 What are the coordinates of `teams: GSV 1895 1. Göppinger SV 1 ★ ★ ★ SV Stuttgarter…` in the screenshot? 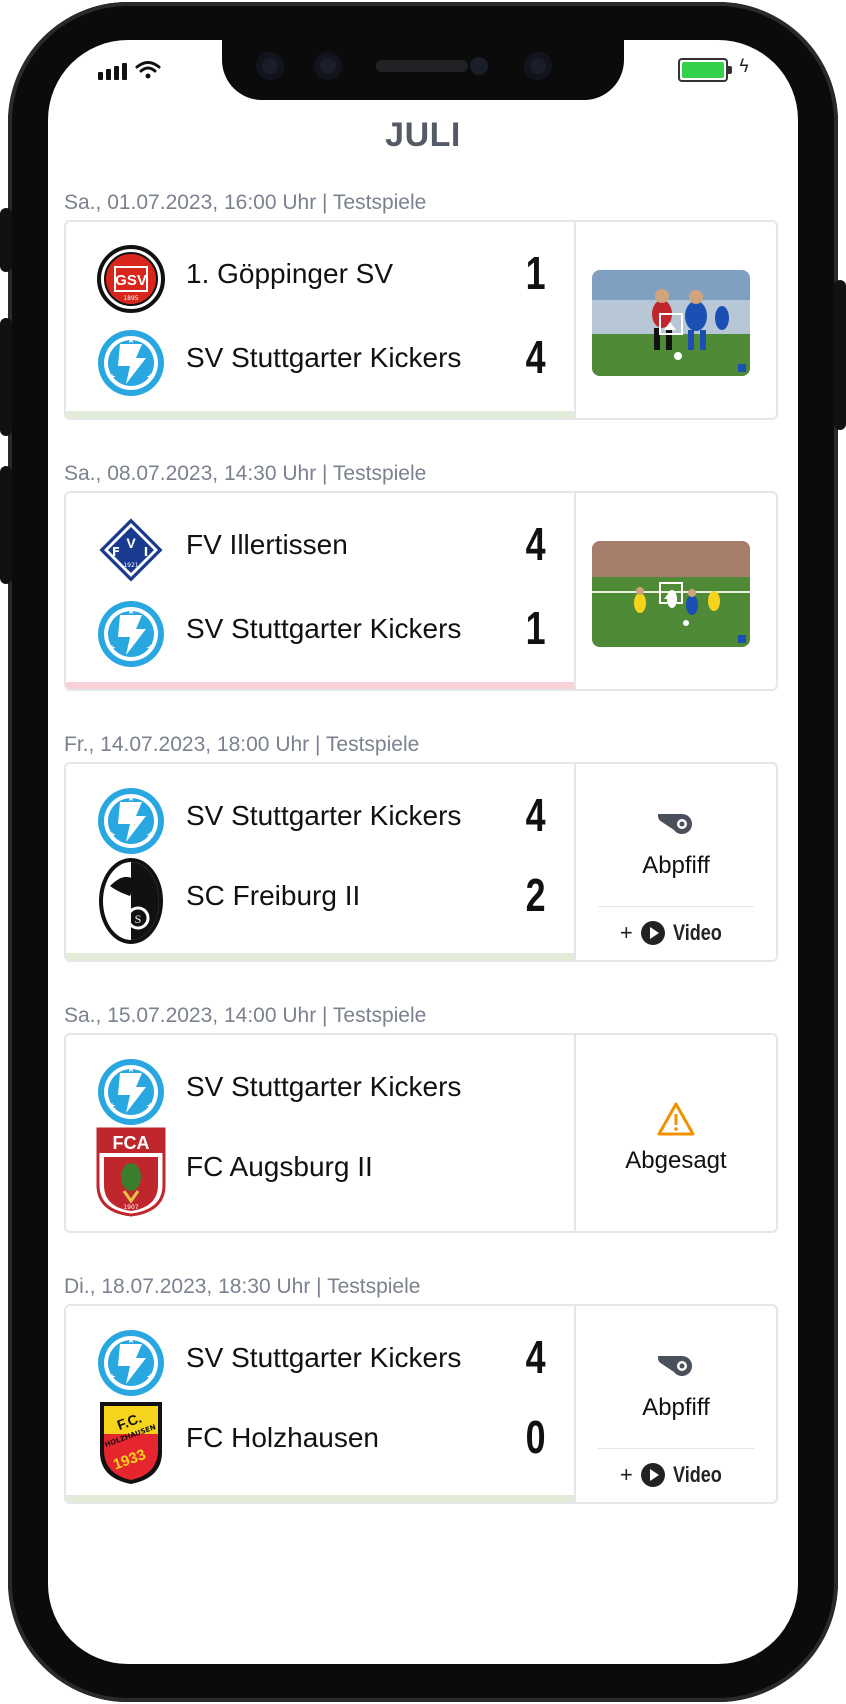 It's located at (320, 320).